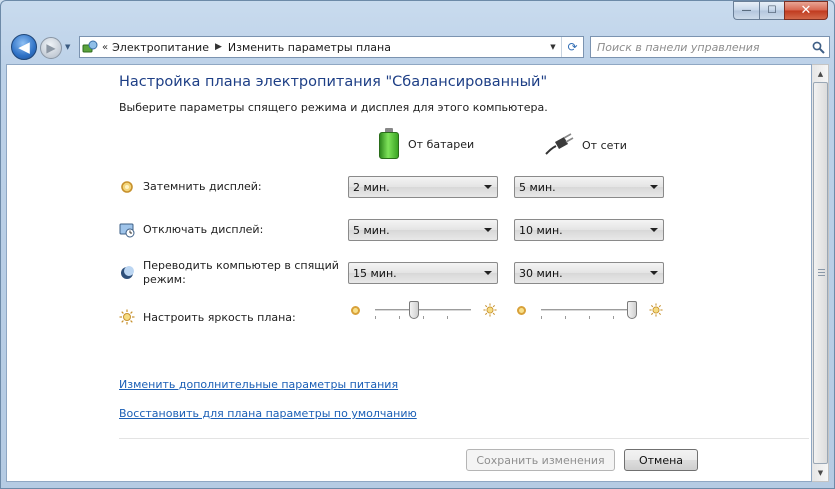  I want to click on scrollbar-grip, so click(821, 273).